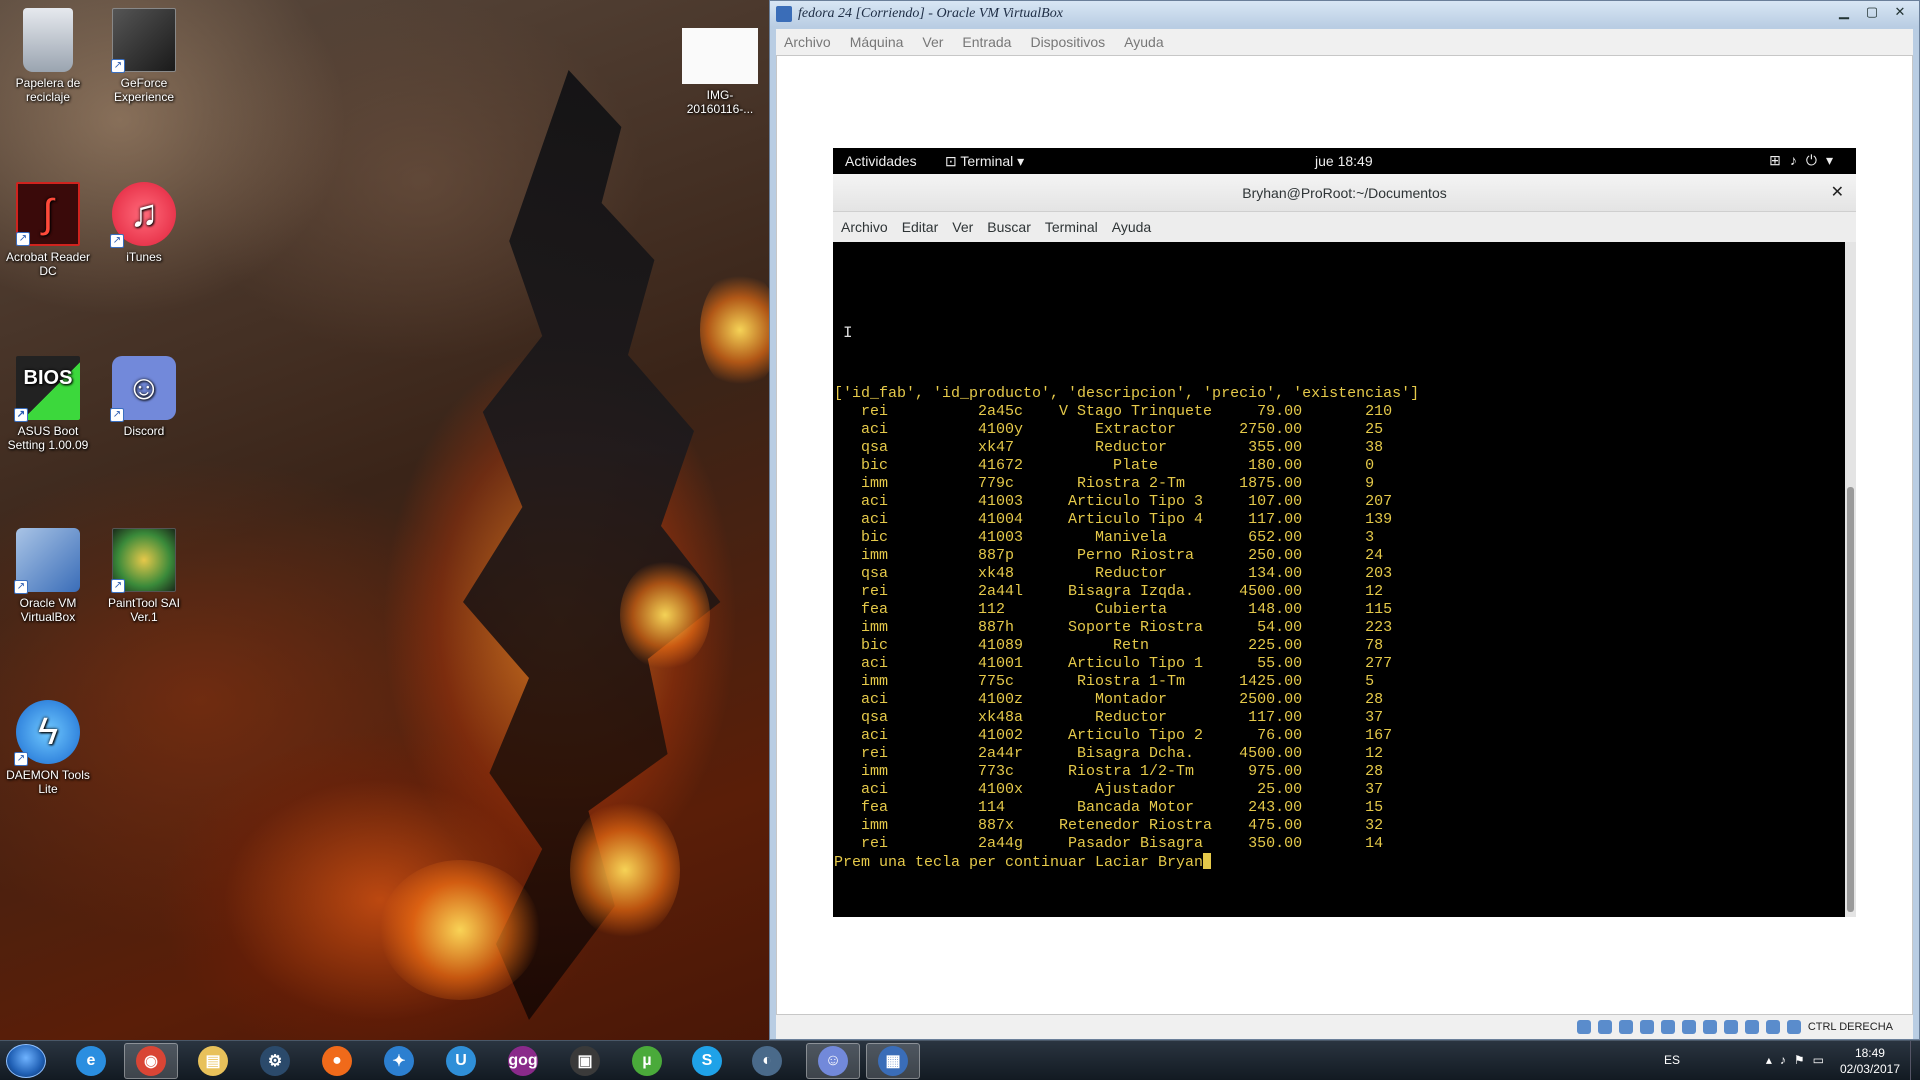 The width and height of the screenshot is (1920, 1080). What do you see at coordinates (1113, 609) in the screenshot?
I see `terminal-row: fea 112 Cubierta 148.00 115` at bounding box center [1113, 609].